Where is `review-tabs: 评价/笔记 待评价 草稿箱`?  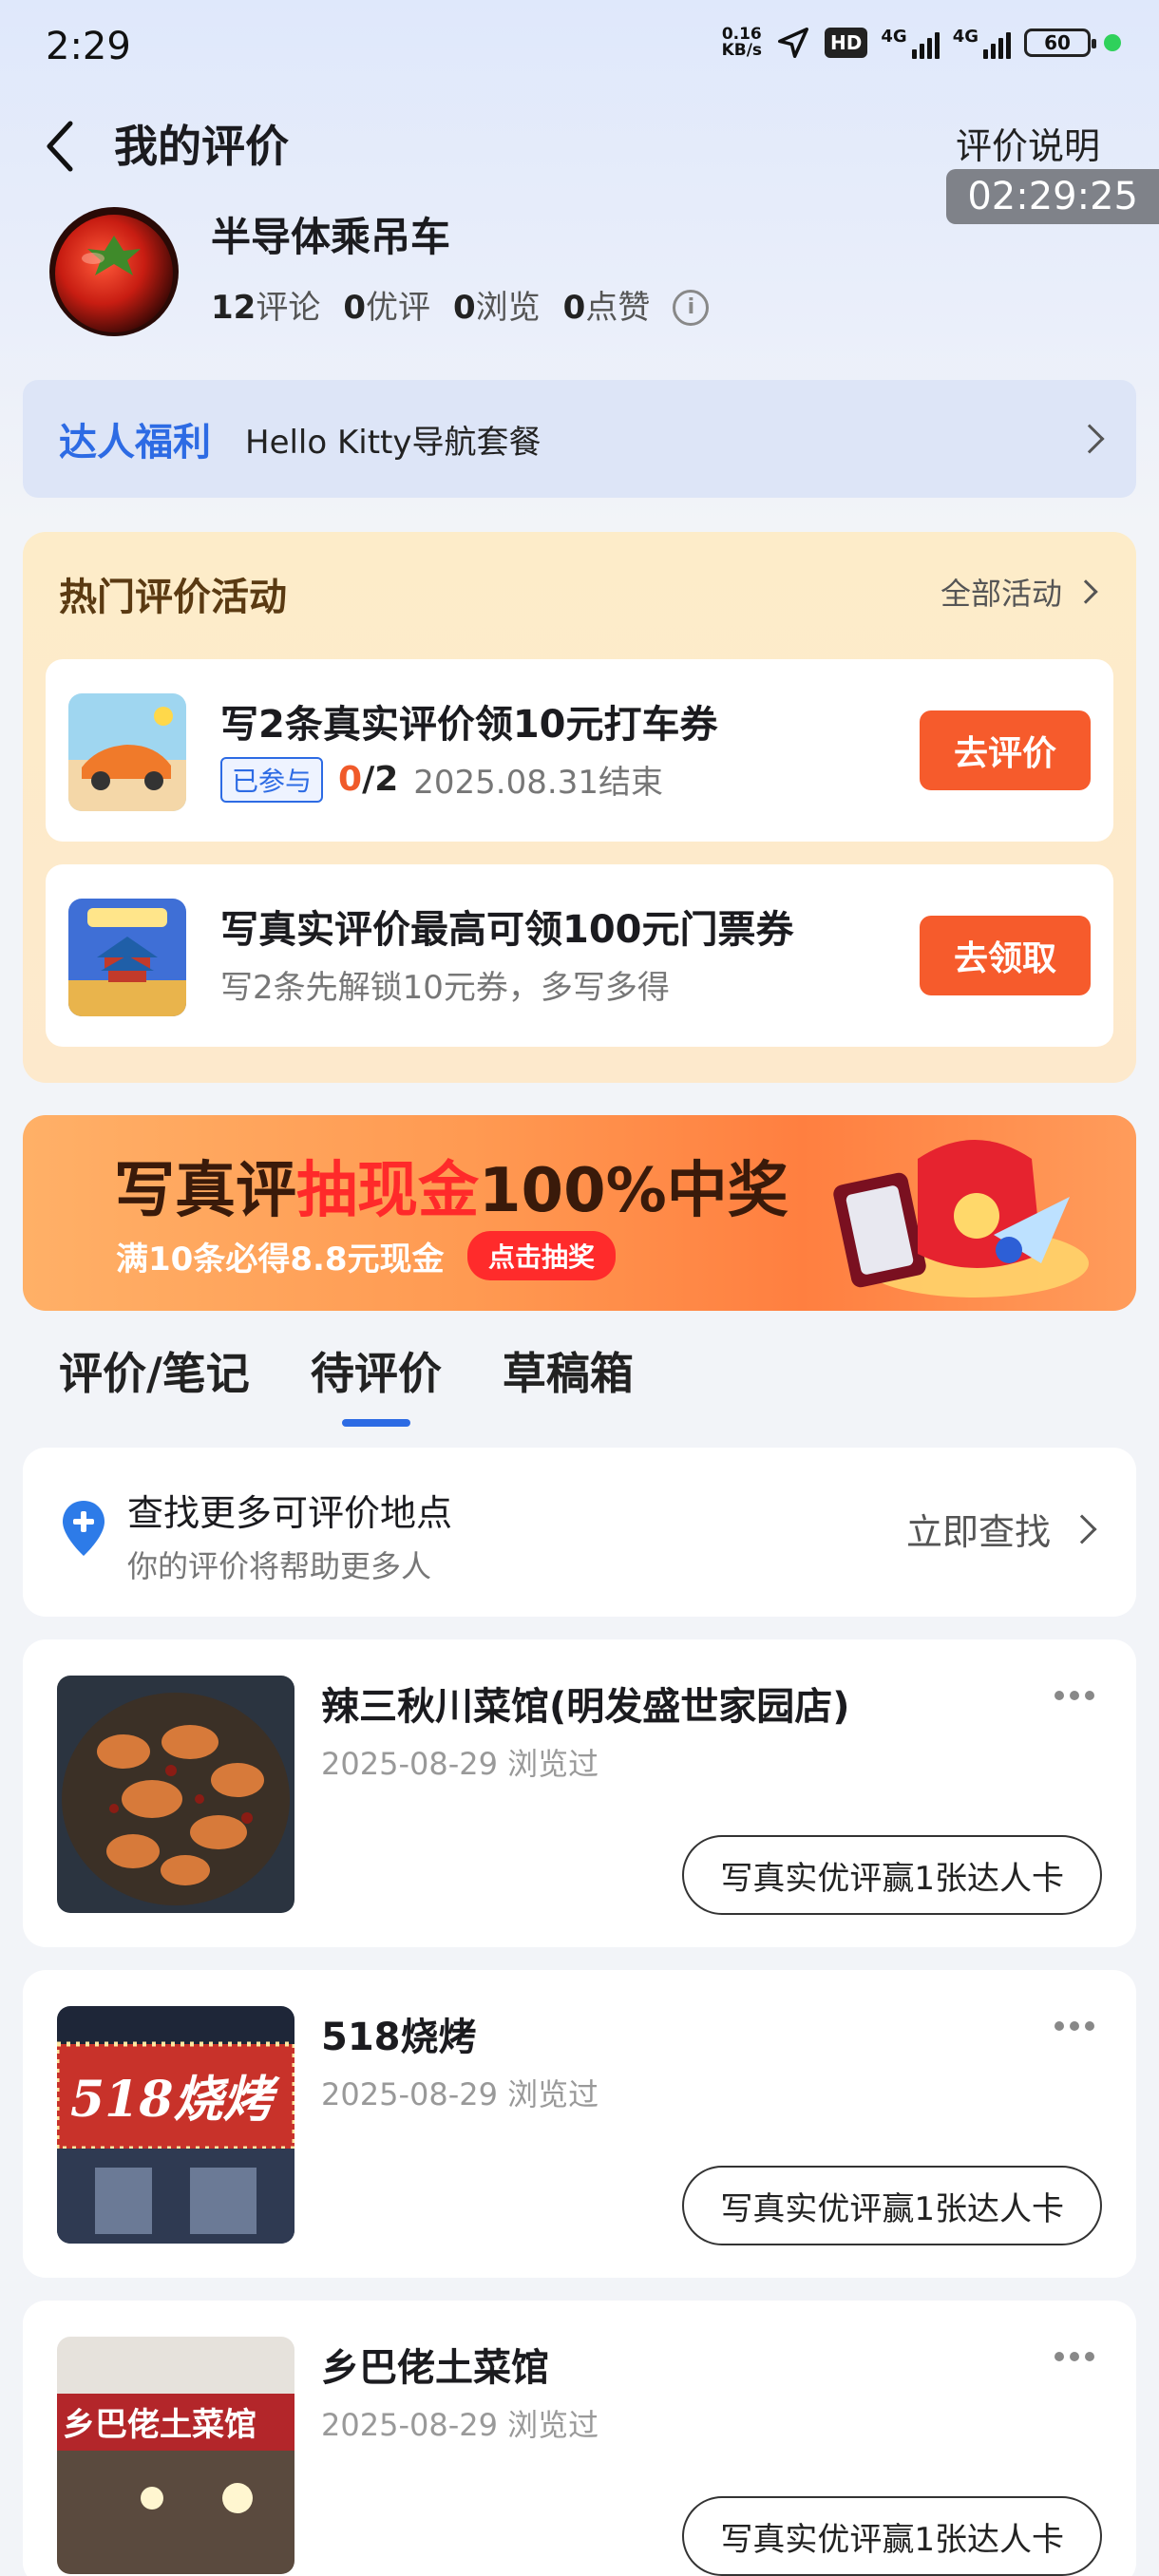
review-tabs: 评价/笔记 待评价 草稿箱 is located at coordinates (346, 1383).